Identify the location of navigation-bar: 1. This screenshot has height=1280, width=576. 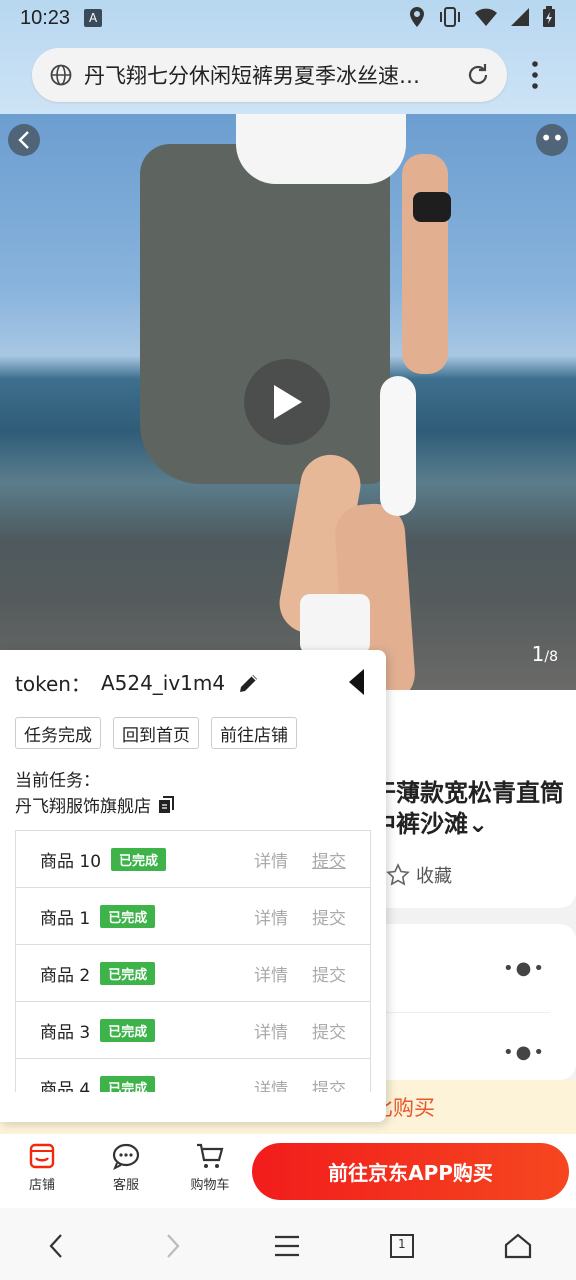
(288, 1244).